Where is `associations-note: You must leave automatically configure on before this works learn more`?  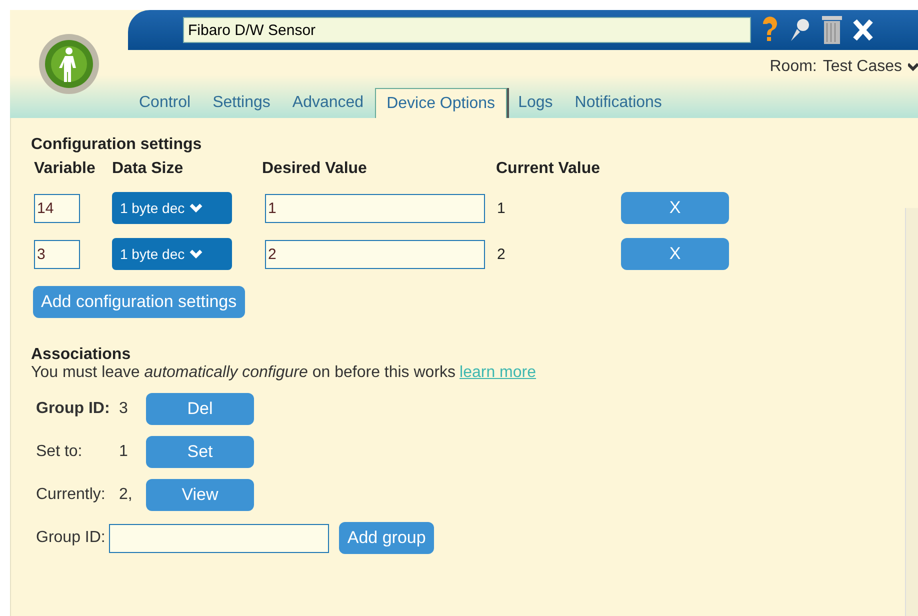
associations-note: You must leave automatically configure on before this works learn more is located at coordinates (284, 373).